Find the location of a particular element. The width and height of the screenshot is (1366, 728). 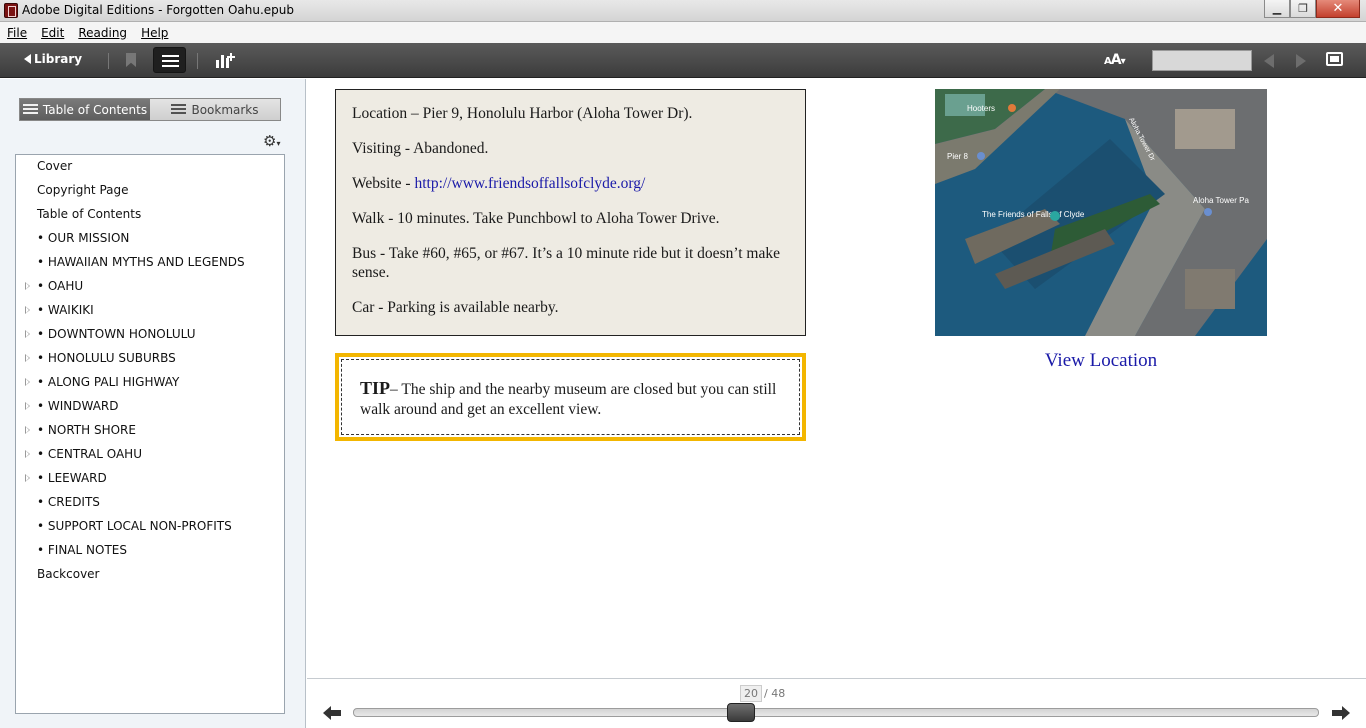

menu-file: File is located at coordinates (17, 33).